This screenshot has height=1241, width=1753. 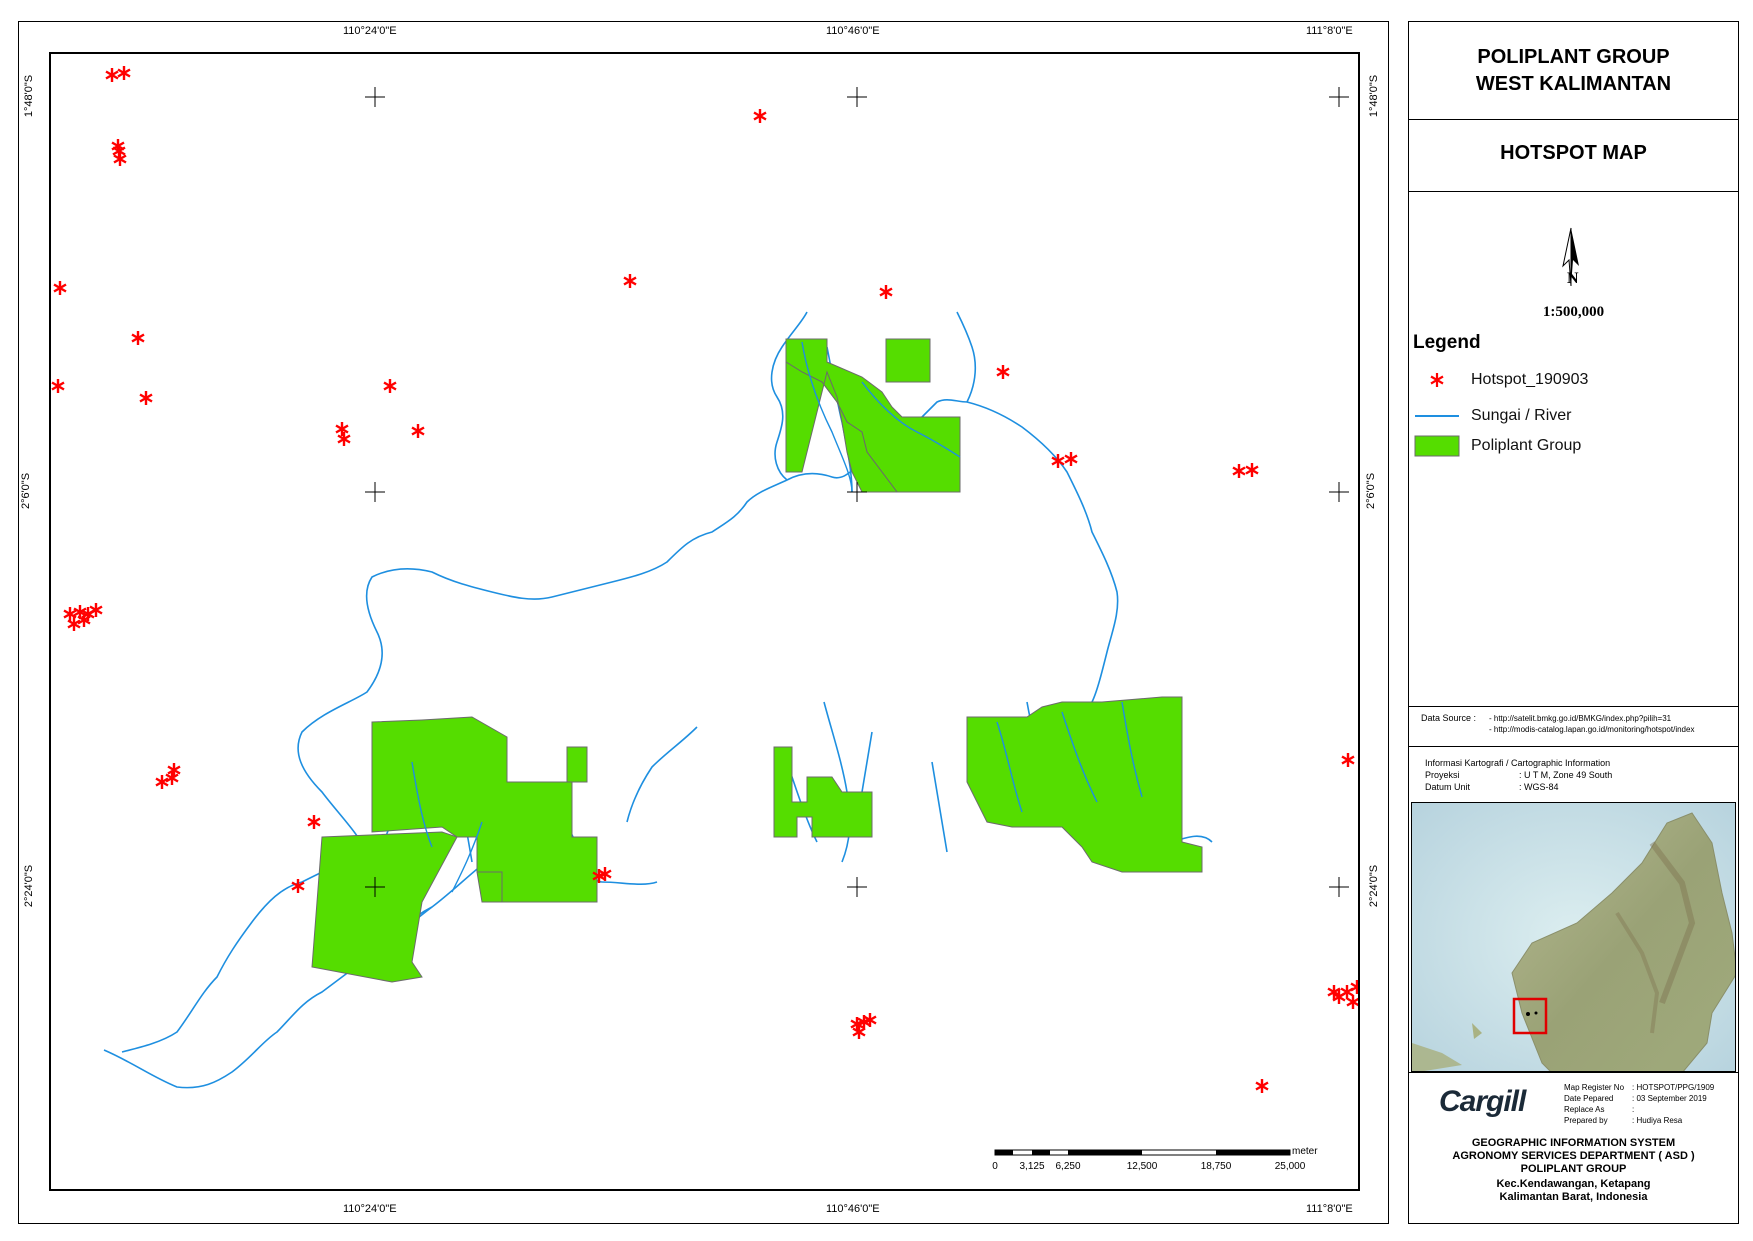 I want to click on right-coord-2: 2°6'0"S, so click(x=1371, y=491).